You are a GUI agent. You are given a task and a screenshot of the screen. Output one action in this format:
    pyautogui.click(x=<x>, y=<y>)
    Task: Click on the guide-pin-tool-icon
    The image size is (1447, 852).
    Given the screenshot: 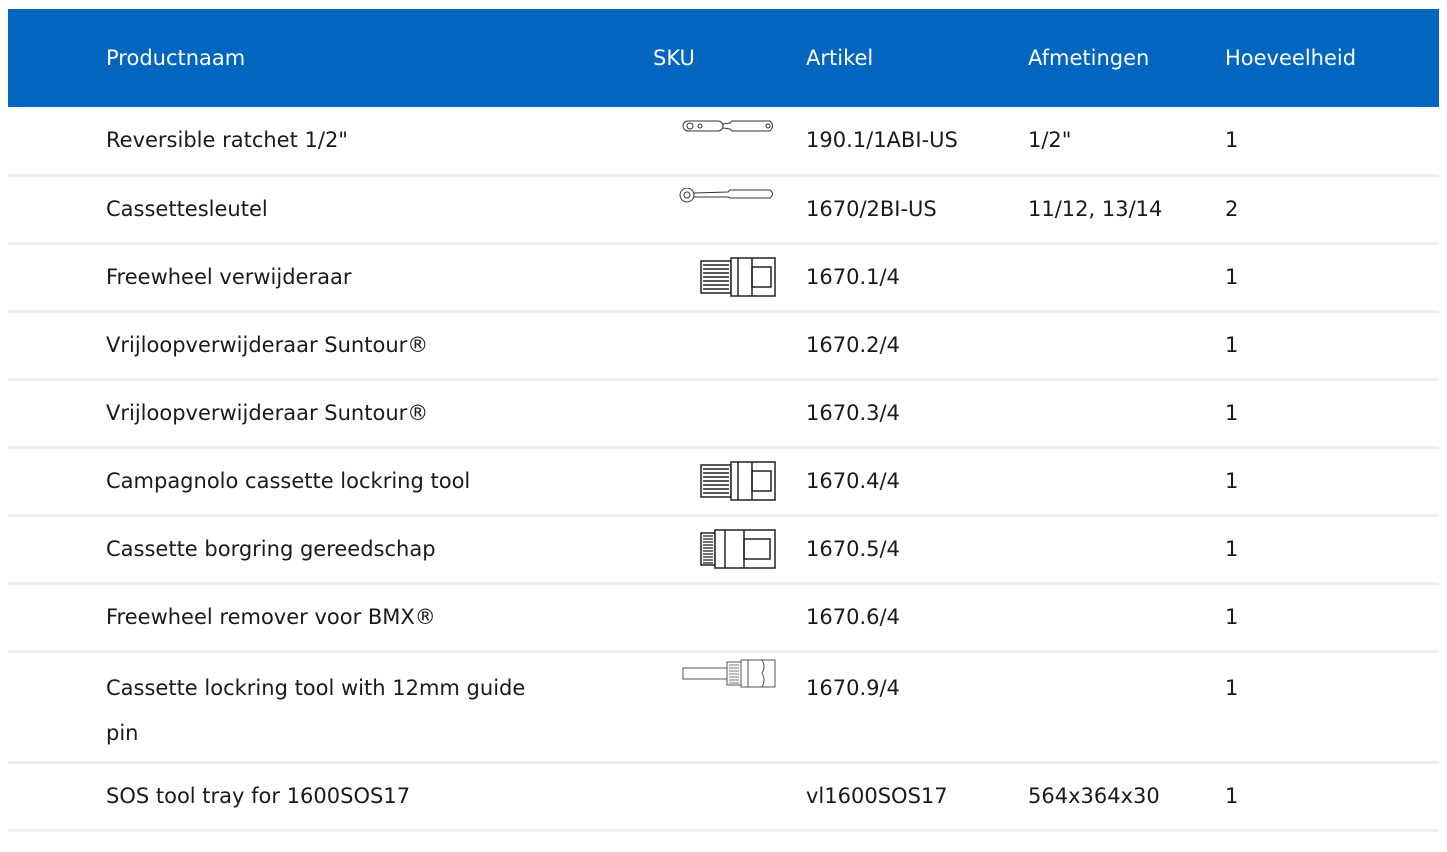 What is the action you would take?
    pyautogui.click(x=729, y=673)
    